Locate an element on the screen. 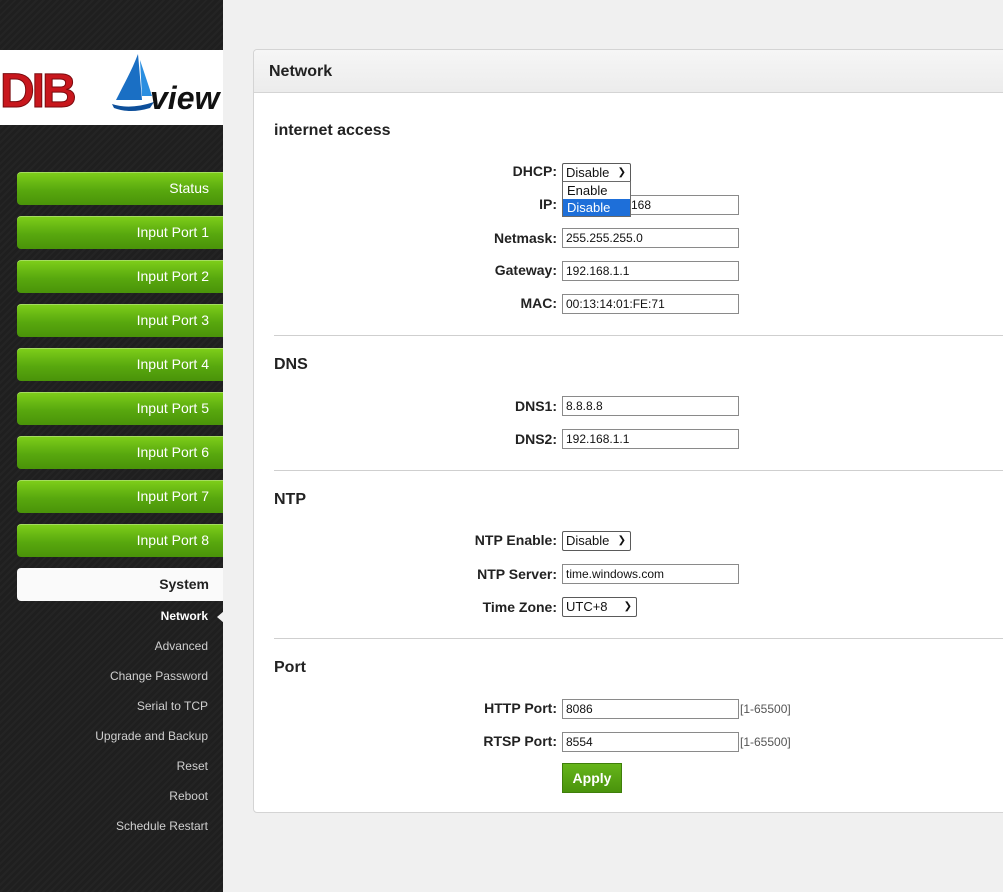 This screenshot has width=1003, height=892. logo: DIB view is located at coordinates (111, 87).